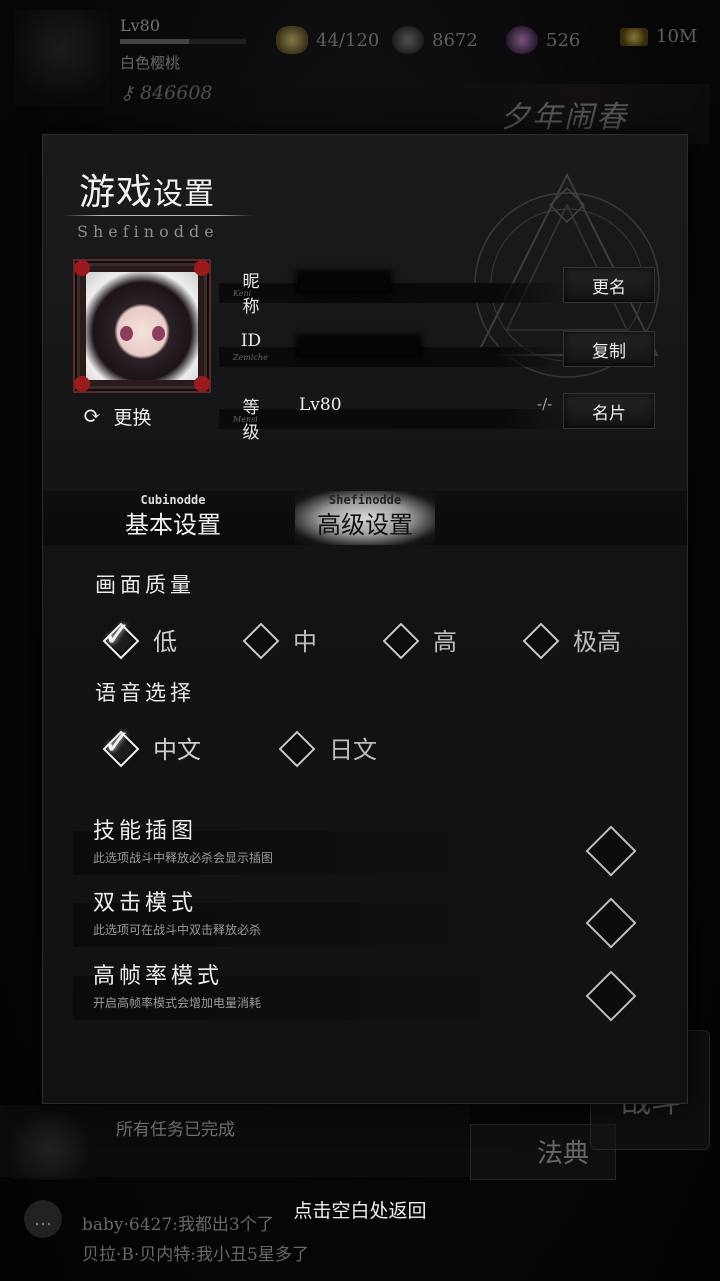 The image size is (720, 1281). I want to click on tab-advanced-settings: Shefinodde 高级设置, so click(365, 518).